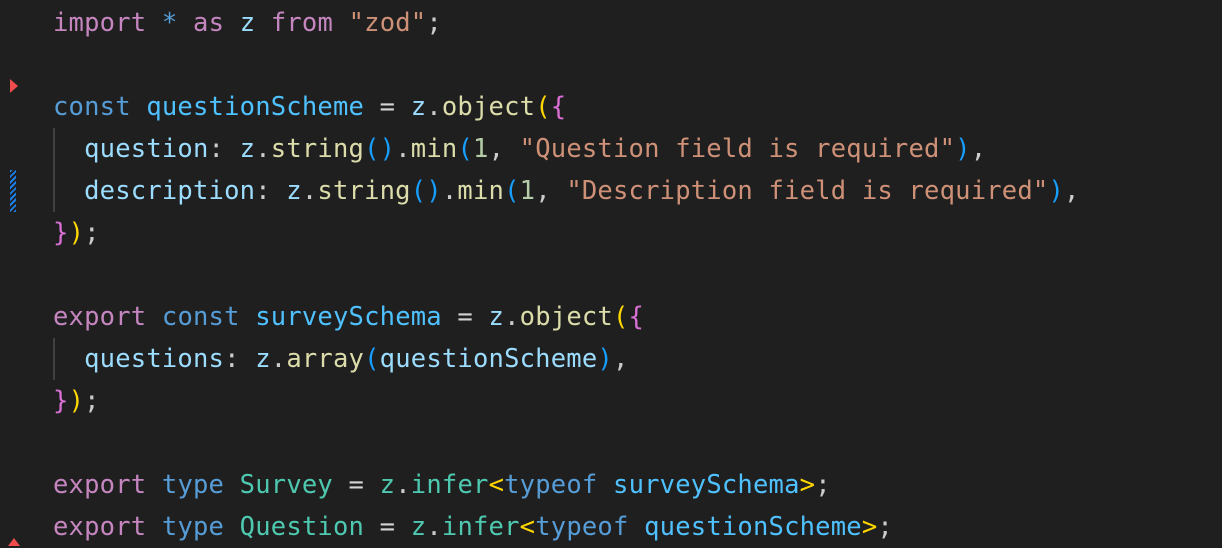 The width and height of the screenshot is (1222, 548). What do you see at coordinates (14, 542) in the screenshot?
I see `deleted-line-icon` at bounding box center [14, 542].